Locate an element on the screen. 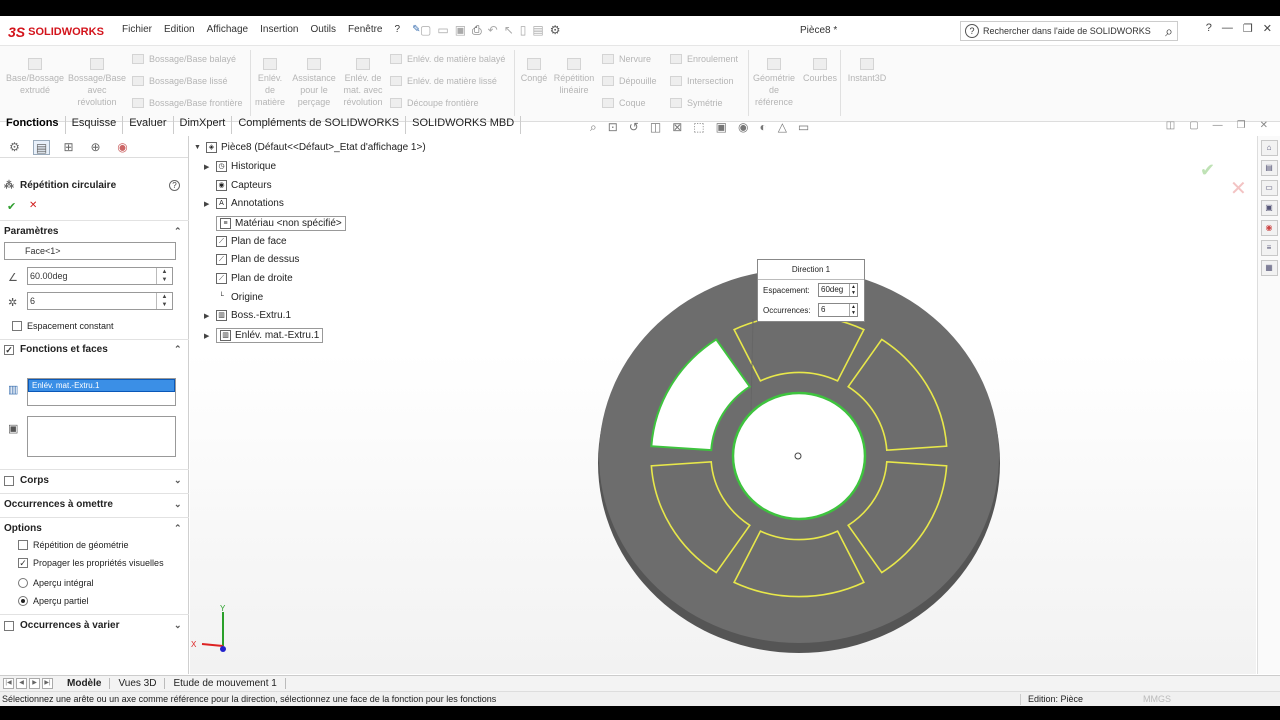 The image size is (1280, 720). ok-check-icon: ✔ is located at coordinates (11, 206).